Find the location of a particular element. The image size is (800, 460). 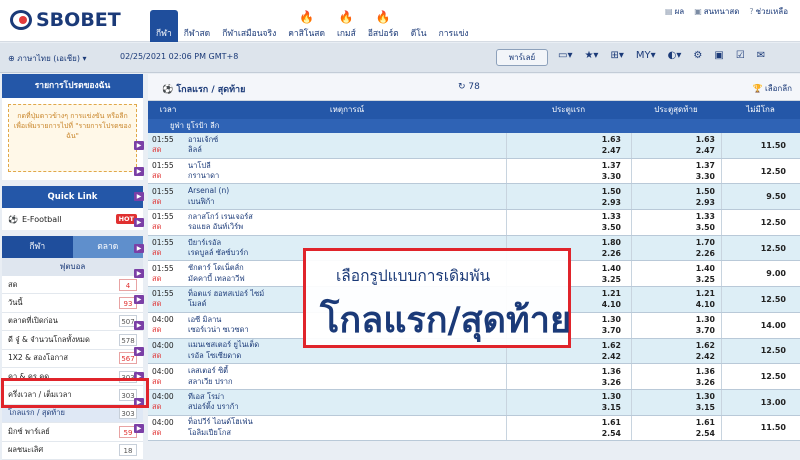

sidebar-menu-item: ตลาดที่เปิดก่อน 507 is located at coordinates (72, 322).